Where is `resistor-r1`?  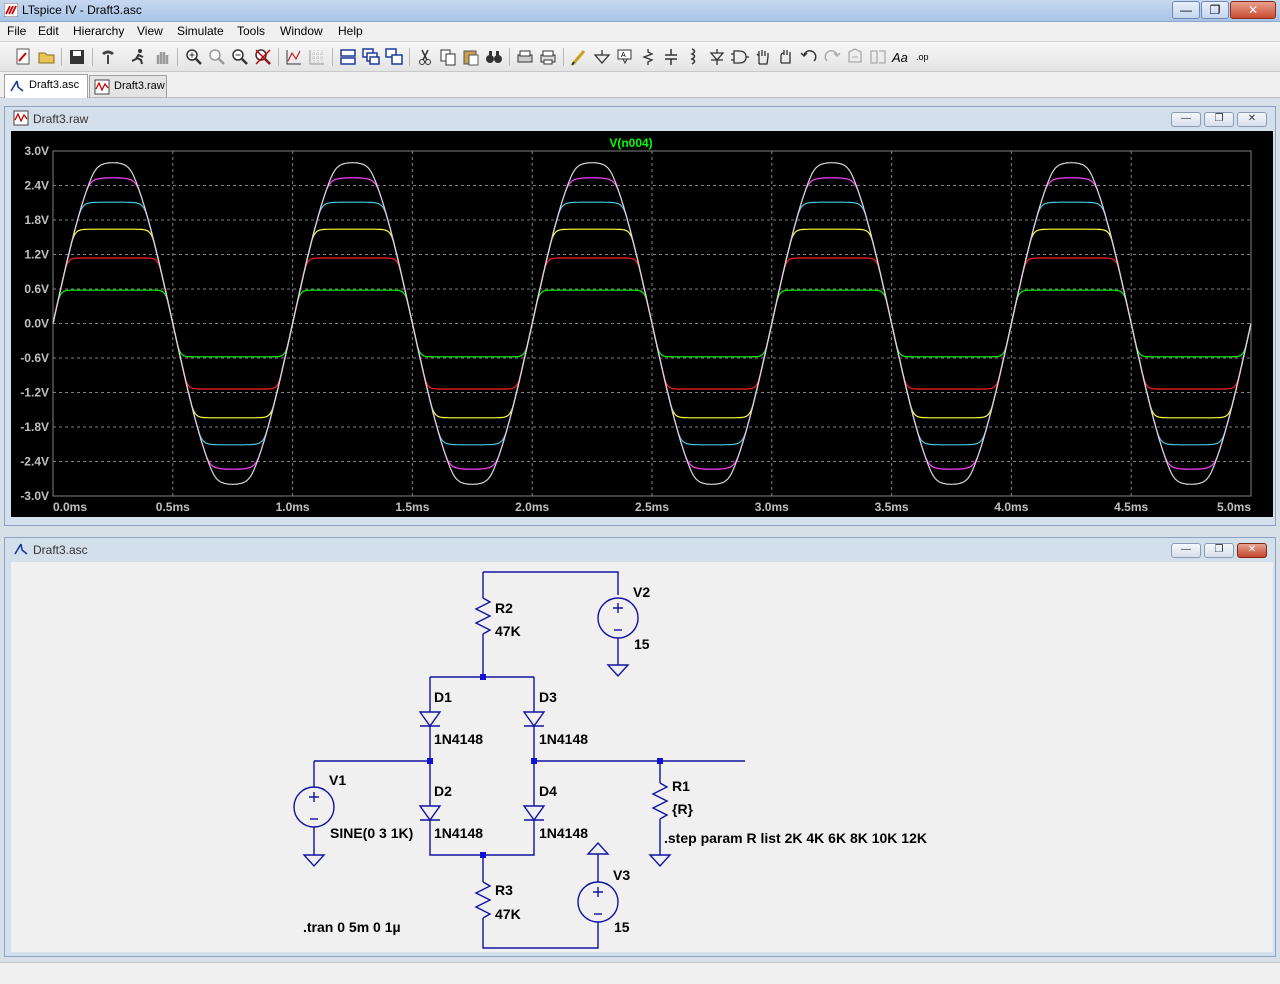
resistor-r1 is located at coordinates (660, 801).